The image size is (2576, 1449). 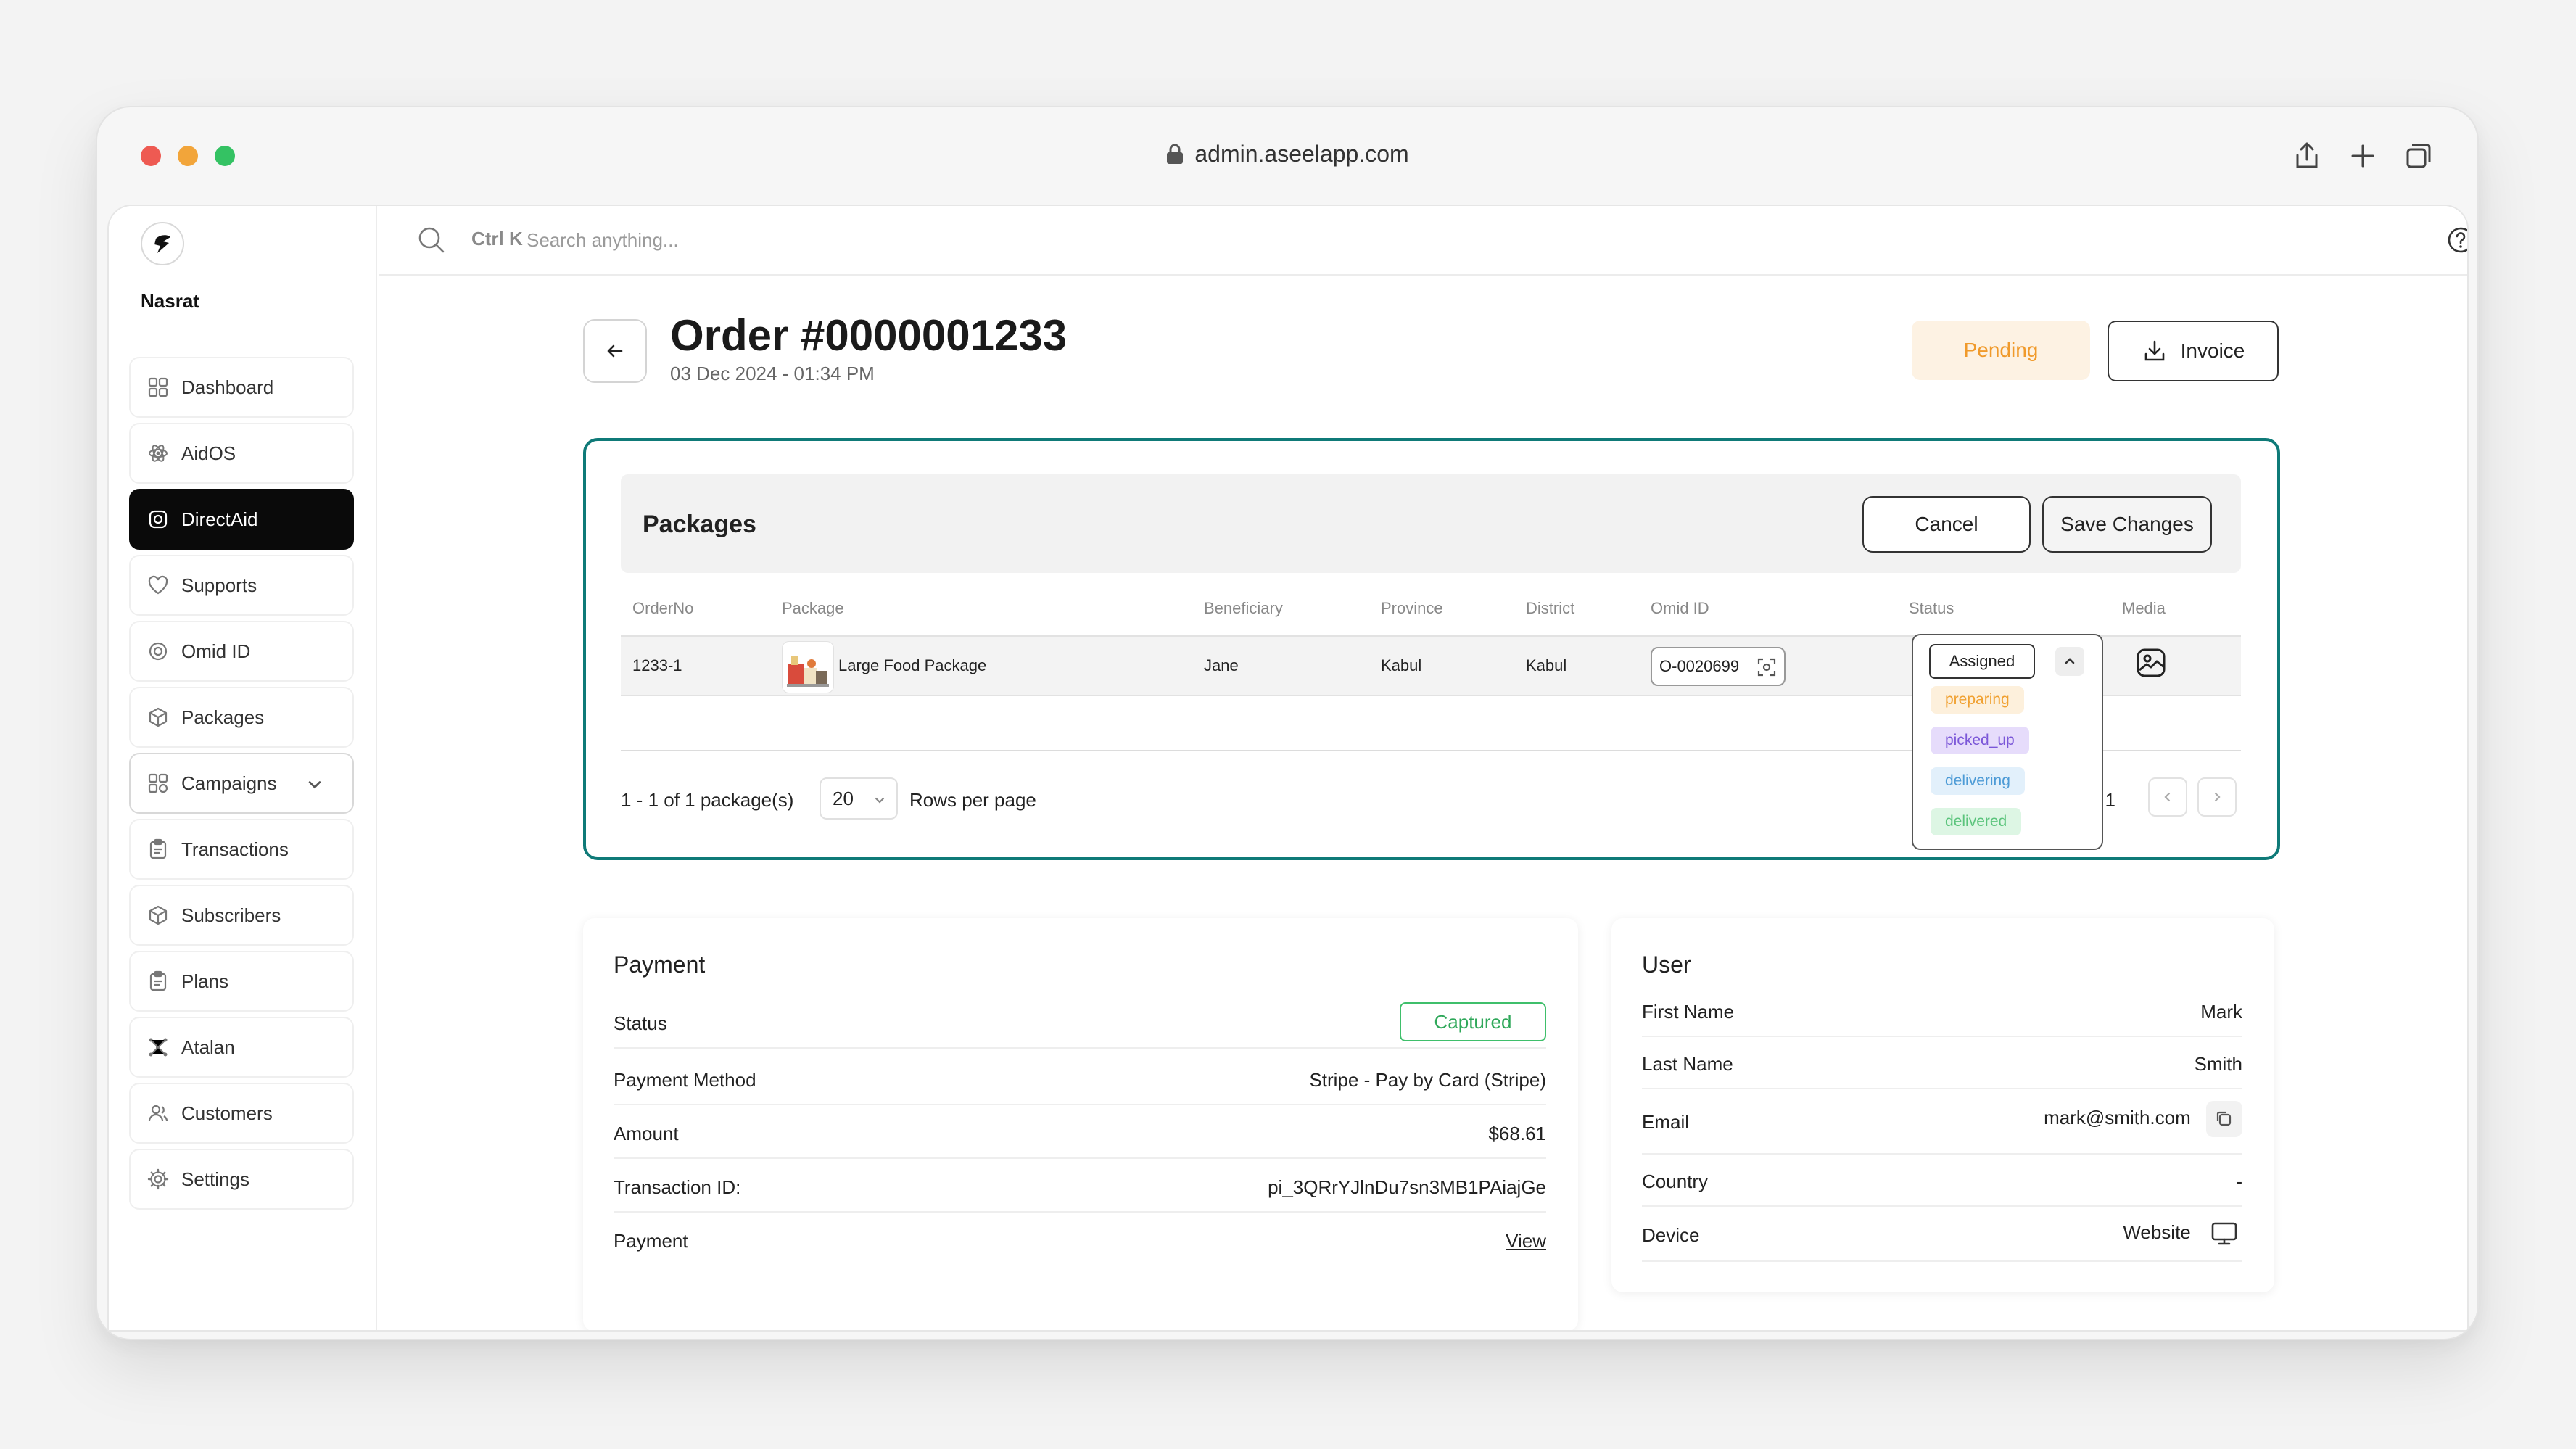 I want to click on column-header-media: Media, so click(x=2144, y=608).